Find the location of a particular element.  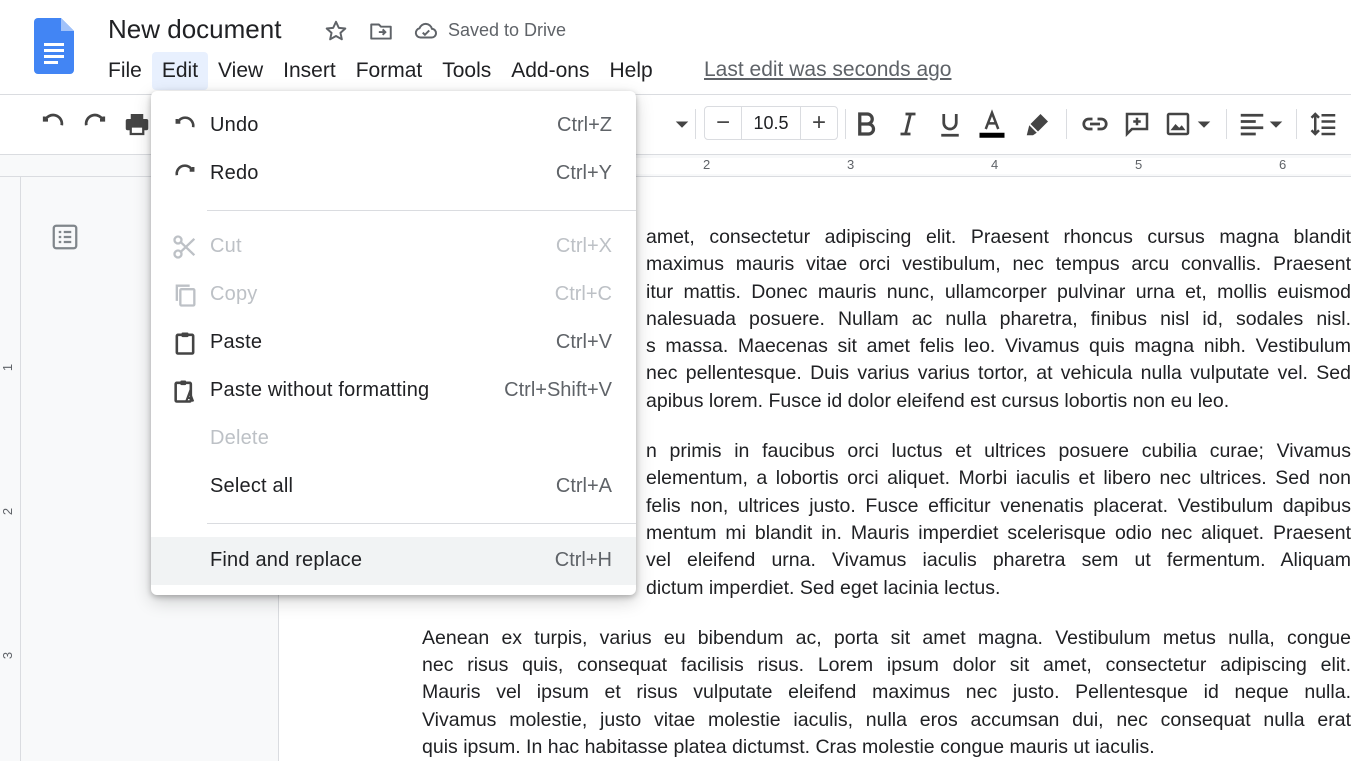

vruler-mark: 3 is located at coordinates (8, 655).